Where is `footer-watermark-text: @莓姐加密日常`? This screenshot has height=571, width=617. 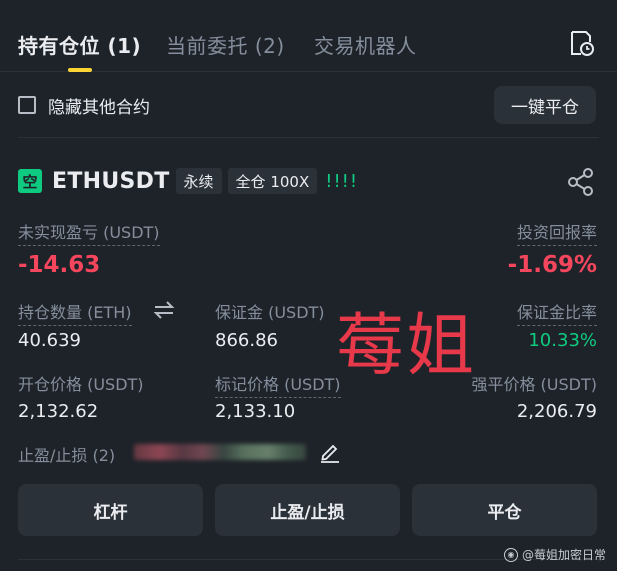 footer-watermark-text: @莓姐加密日常 is located at coordinates (564, 555).